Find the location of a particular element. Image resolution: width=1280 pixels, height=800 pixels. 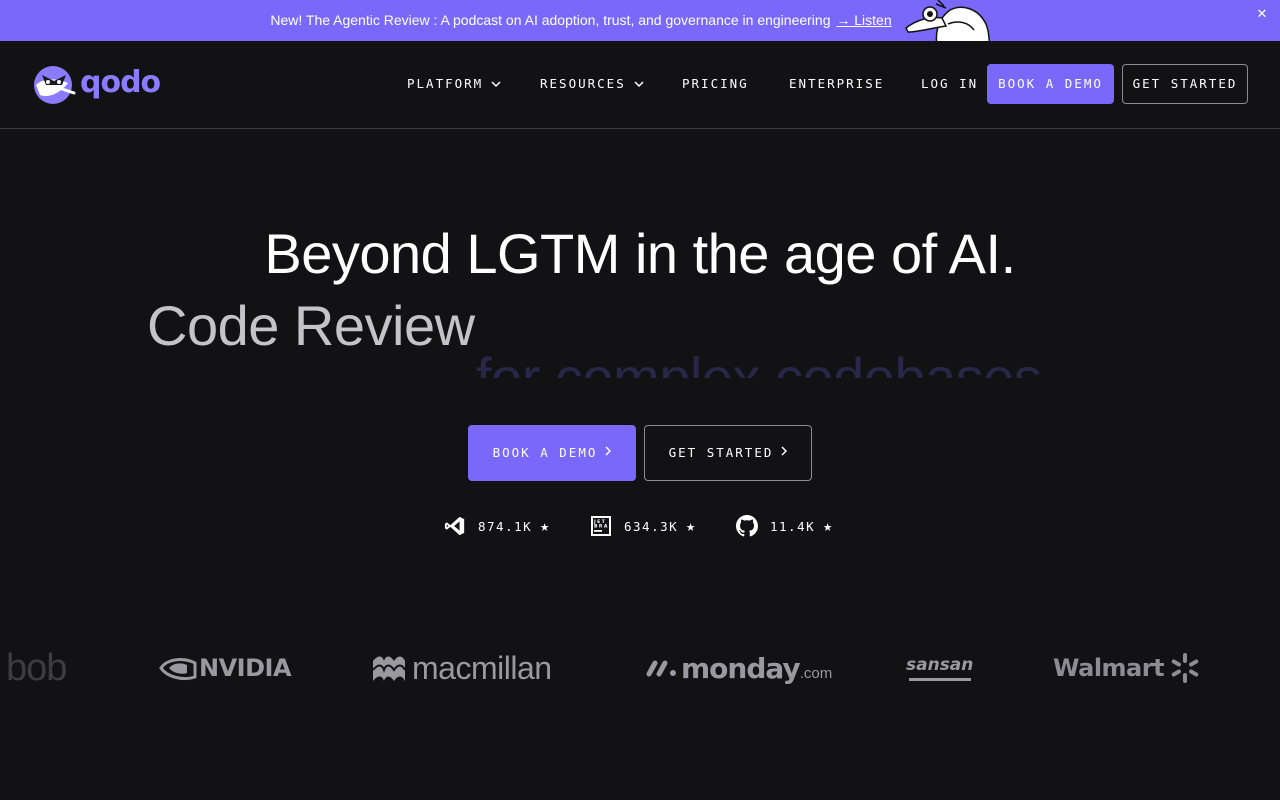

stat-github: 11.4K ★ is located at coordinates (784, 526).